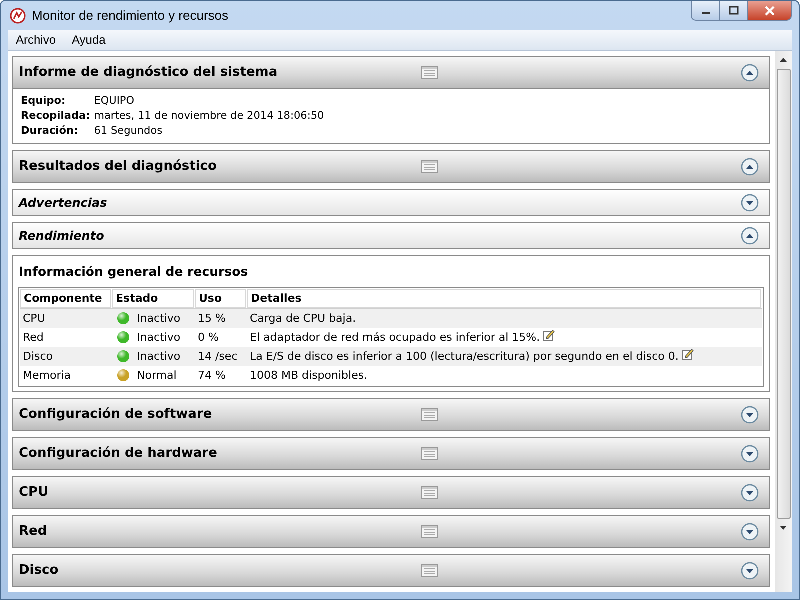  What do you see at coordinates (391, 453) in the screenshot?
I see `section-header: Configuración de hardware` at bounding box center [391, 453].